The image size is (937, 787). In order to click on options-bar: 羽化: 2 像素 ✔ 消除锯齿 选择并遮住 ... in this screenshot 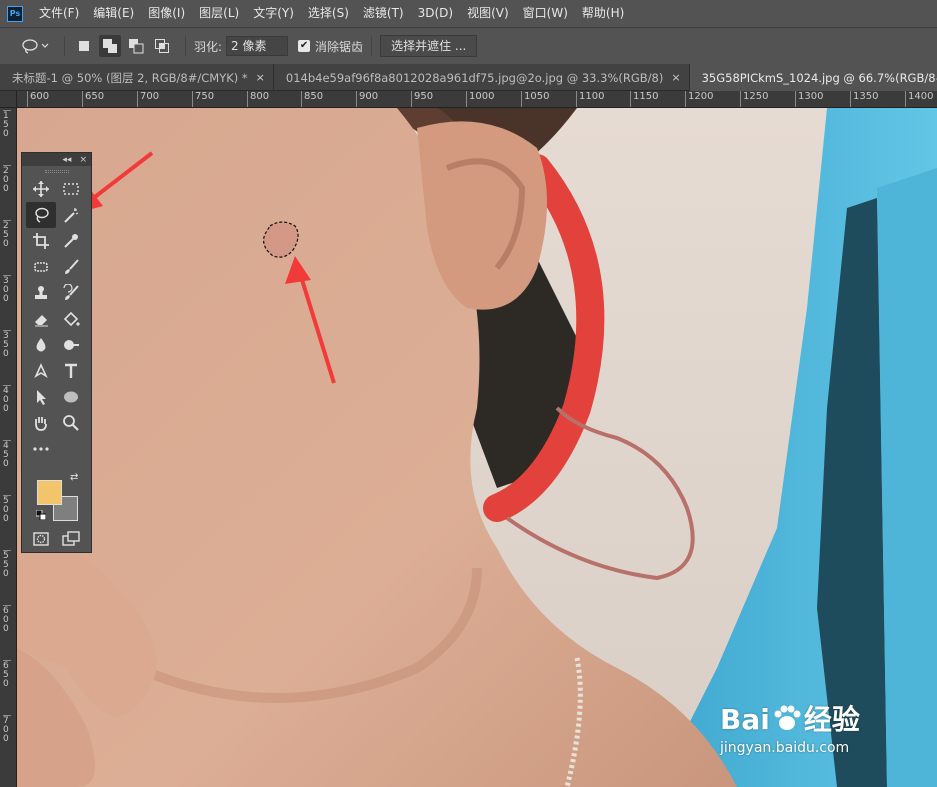, I will do `click(468, 45)`.